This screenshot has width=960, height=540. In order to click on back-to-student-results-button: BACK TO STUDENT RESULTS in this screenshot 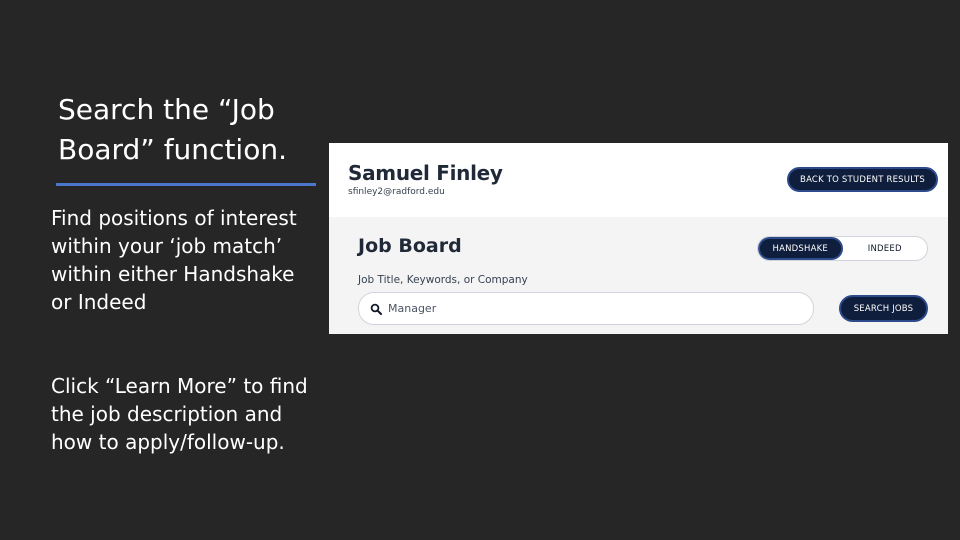, I will do `click(862, 179)`.